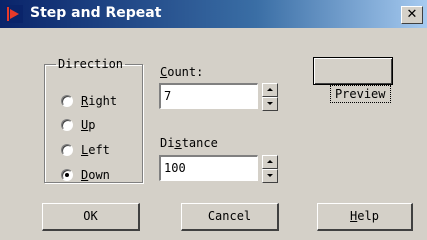  I want to click on radio-down: Down, so click(85, 175).